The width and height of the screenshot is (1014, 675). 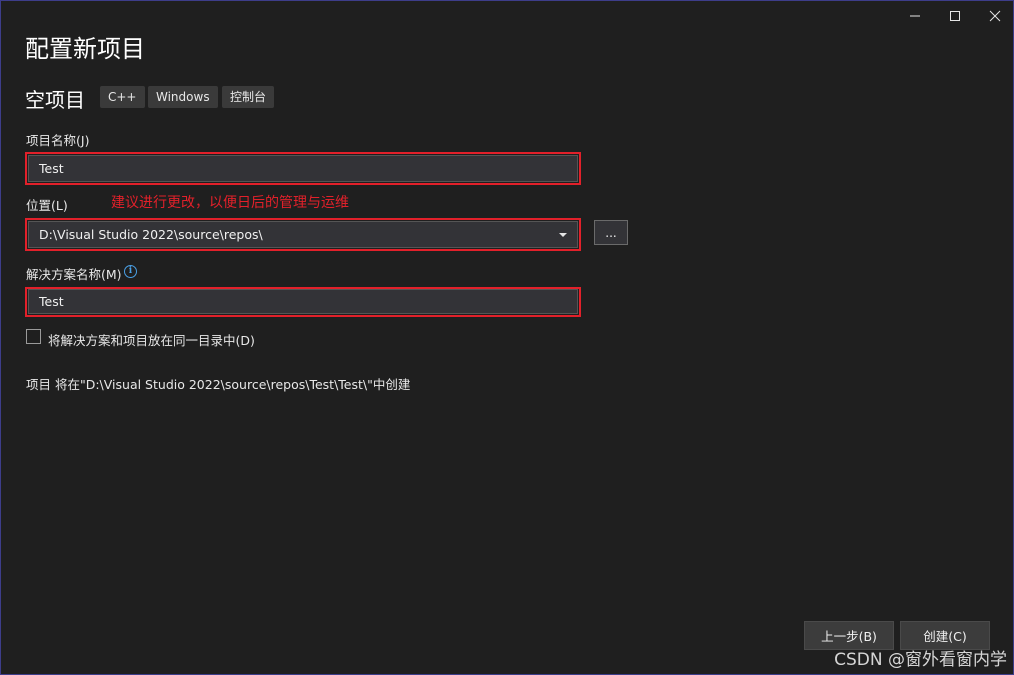 What do you see at coordinates (183, 97) in the screenshot?
I see `tag-windows: Windows` at bounding box center [183, 97].